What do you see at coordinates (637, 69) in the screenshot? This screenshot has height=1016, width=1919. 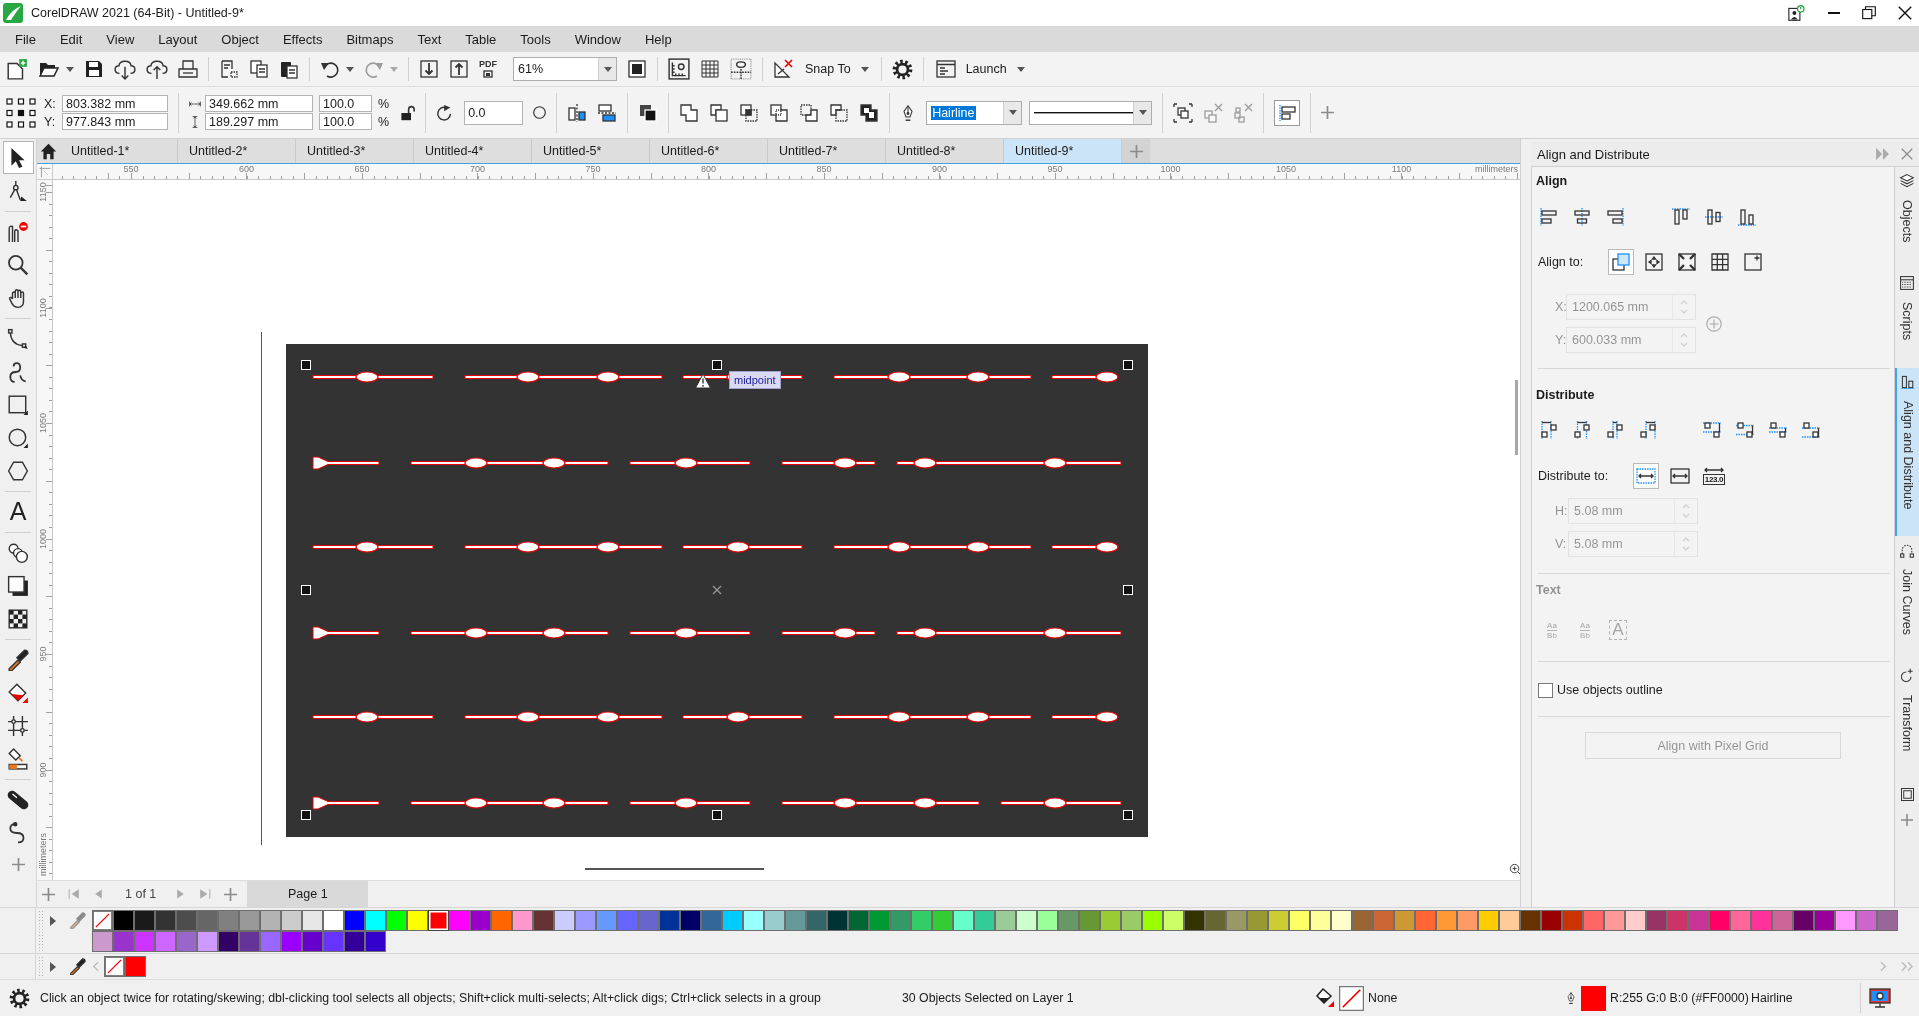 I see `full-screen-icon` at bounding box center [637, 69].